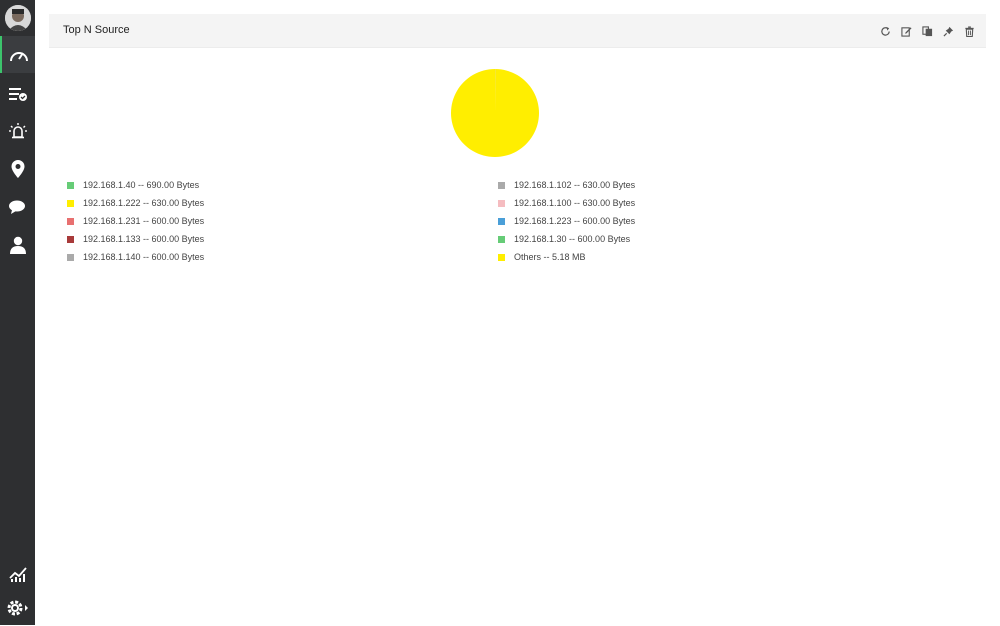 This screenshot has width=1000, height=626. I want to click on sidebar, so click(17, 312).